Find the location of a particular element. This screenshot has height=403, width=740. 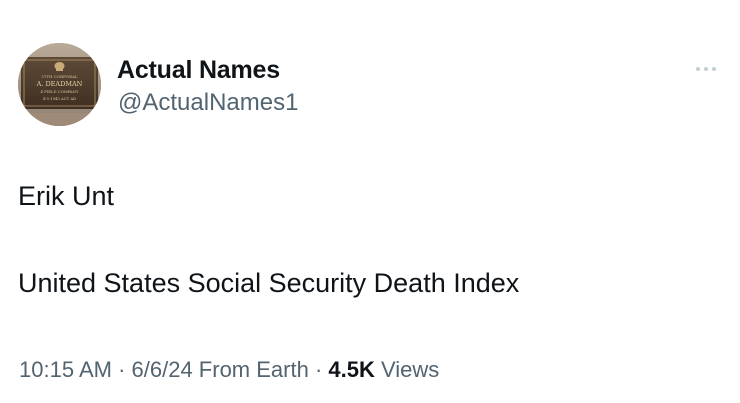

display-name: Actual Names is located at coordinates (198, 70).